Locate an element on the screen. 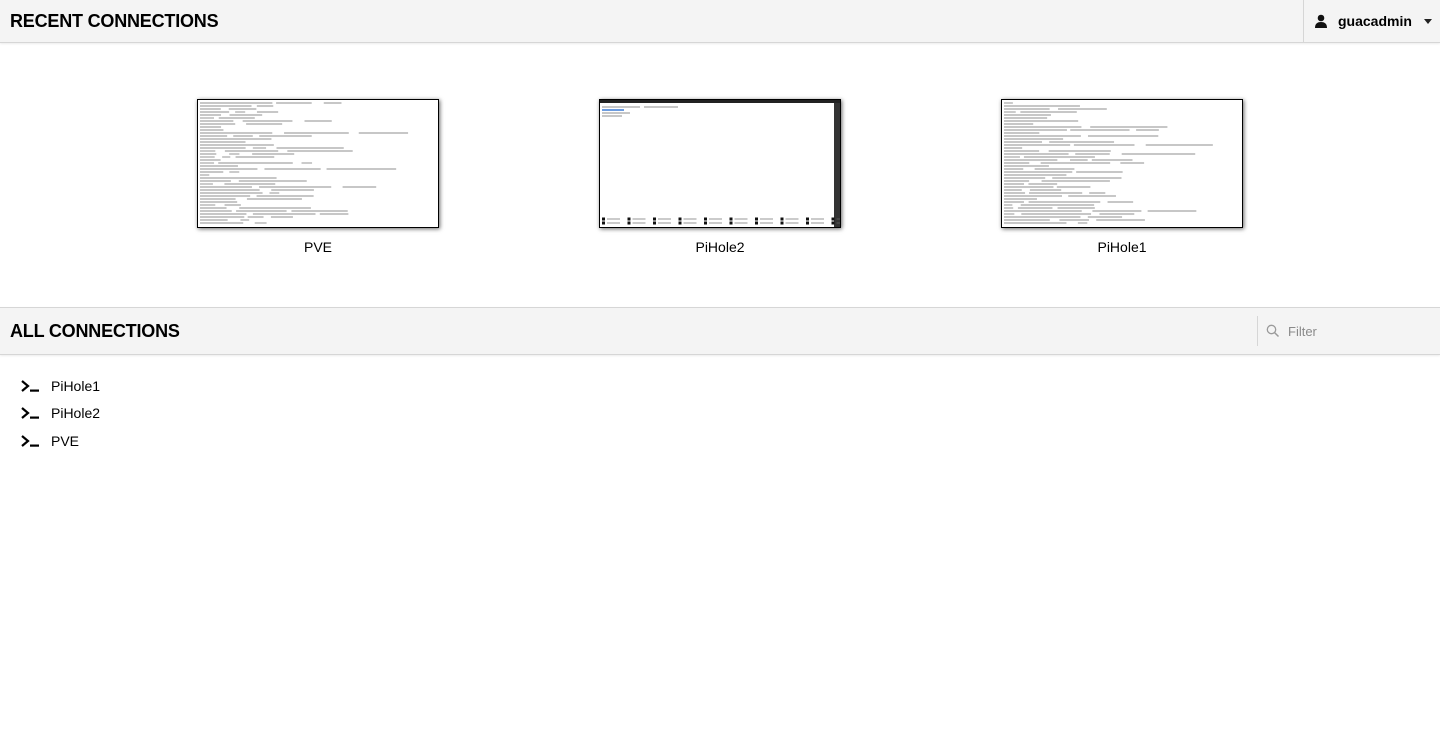  recent-connection-pihole1: PiHole1 is located at coordinates (1122, 177).